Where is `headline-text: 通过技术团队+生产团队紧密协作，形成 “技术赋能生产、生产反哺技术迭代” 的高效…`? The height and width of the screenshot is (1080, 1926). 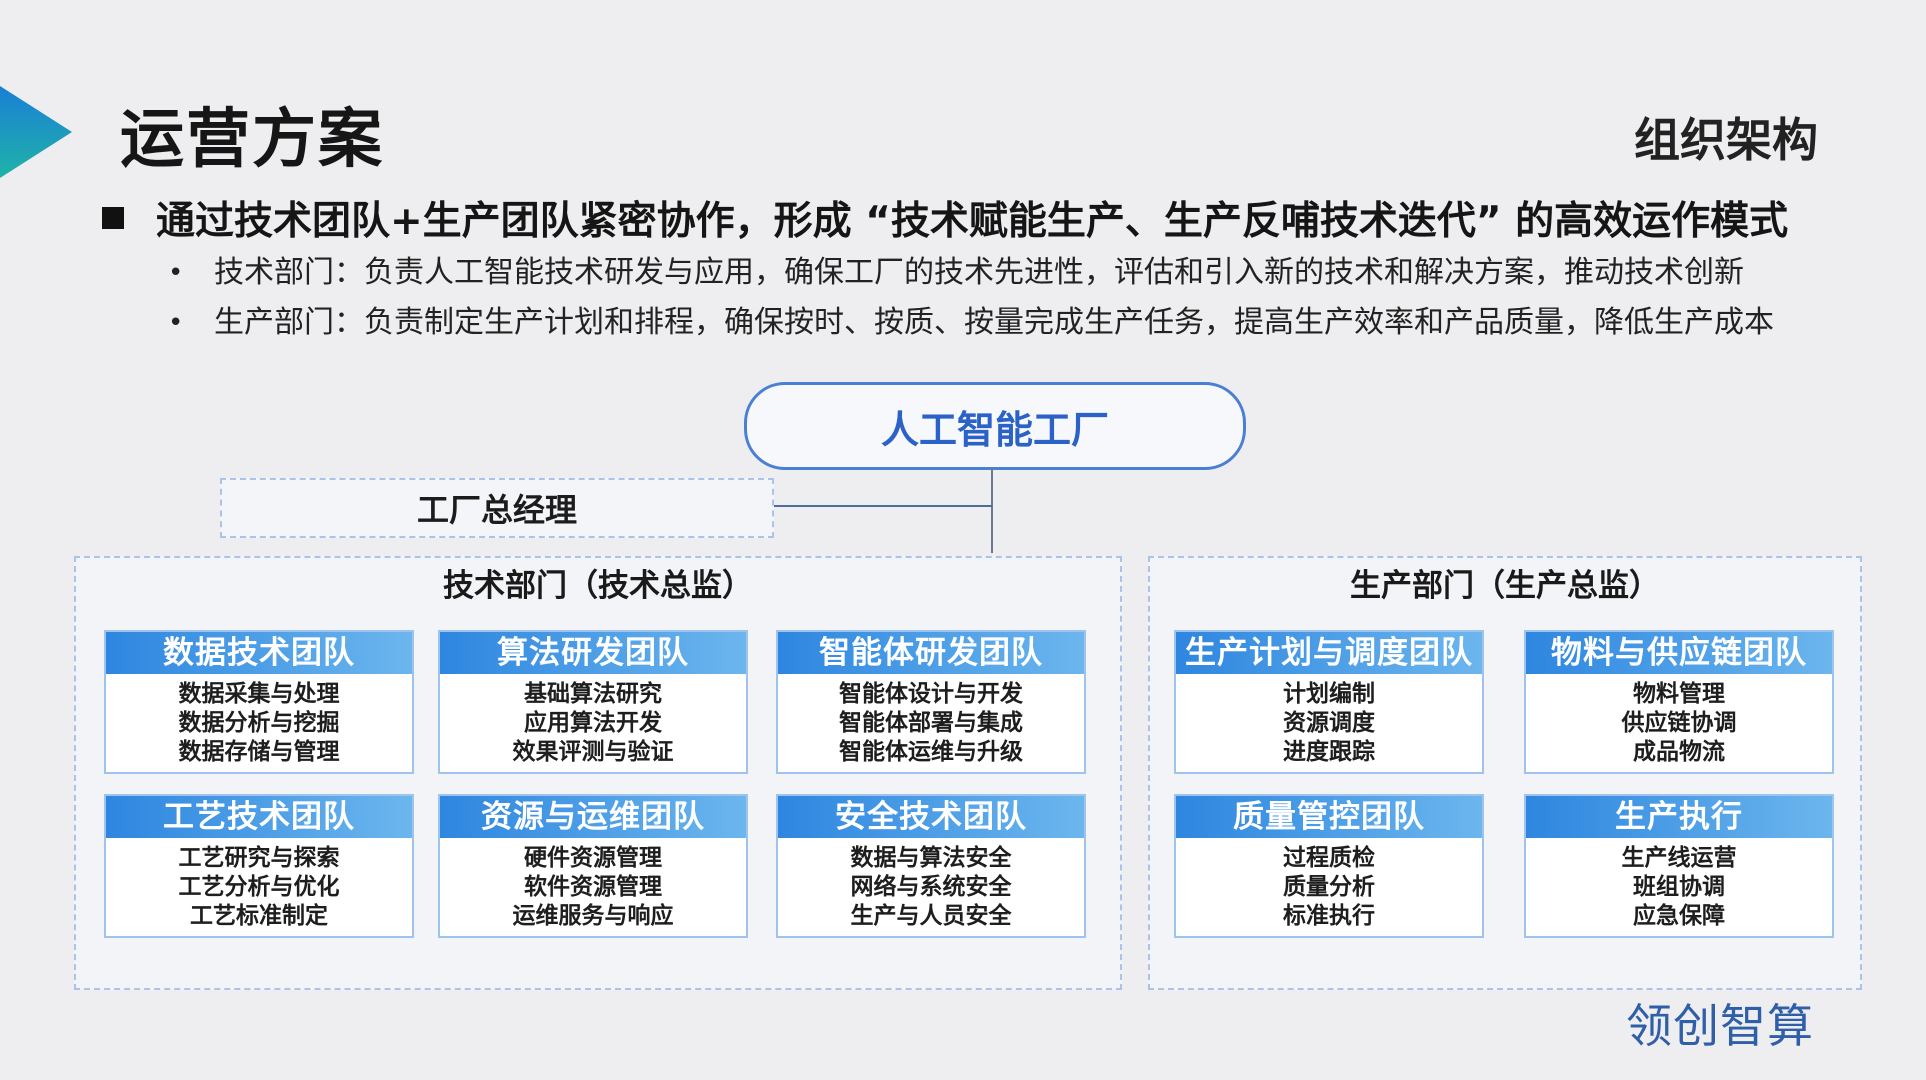
headline-text: 通过技术团队+生产团队紧密协作，形成 “技术赋能生产、生产反哺技术迭代” 的高效… is located at coordinates (972, 221).